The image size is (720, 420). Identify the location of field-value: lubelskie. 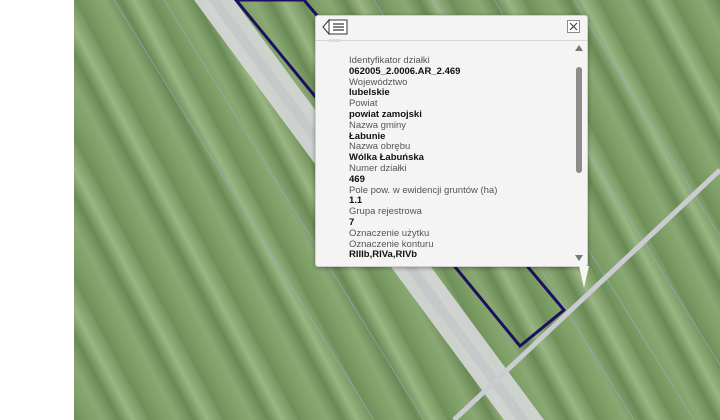
(369, 93).